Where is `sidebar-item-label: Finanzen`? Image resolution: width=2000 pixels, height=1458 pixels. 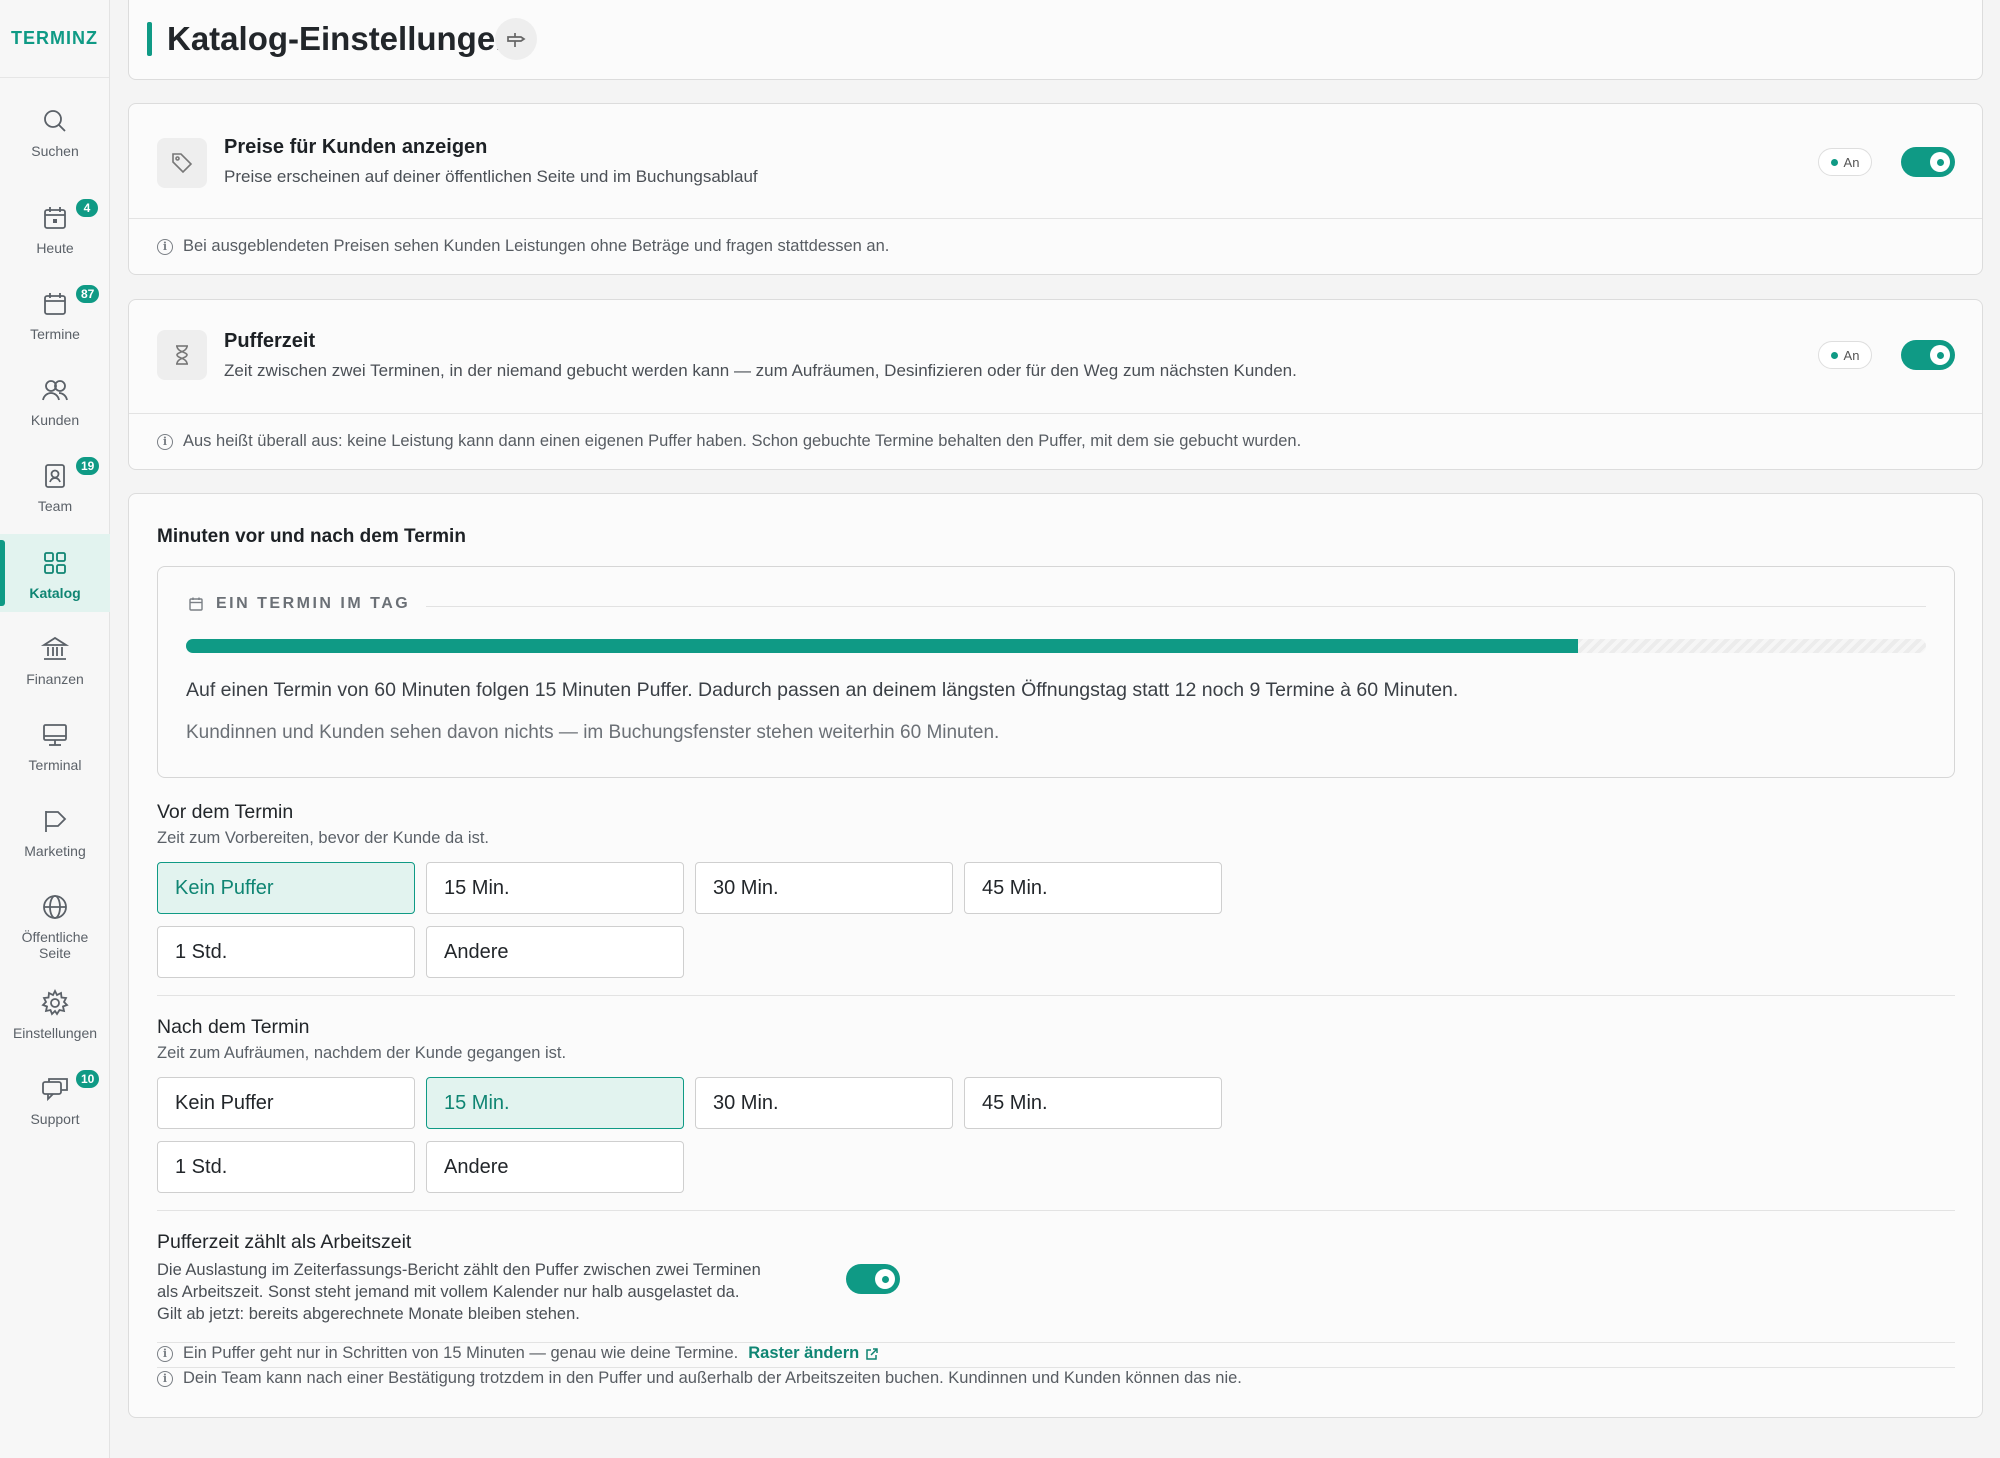 sidebar-item-label: Finanzen is located at coordinates (55, 679).